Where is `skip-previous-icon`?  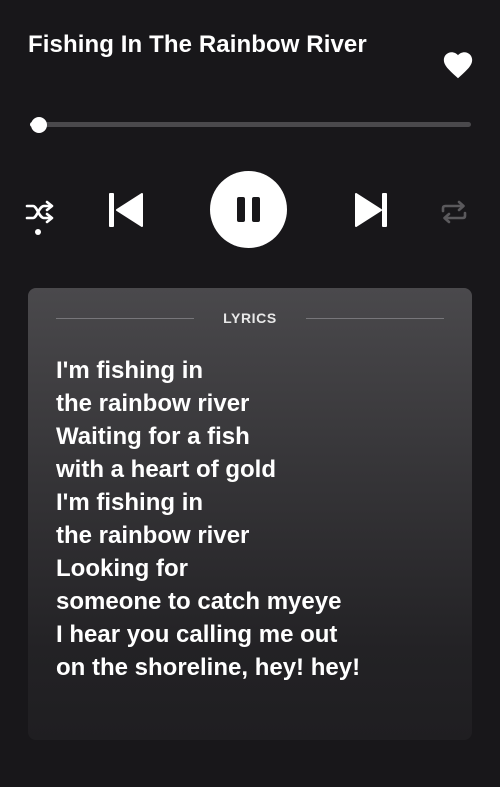
skip-previous-icon is located at coordinates (126, 210).